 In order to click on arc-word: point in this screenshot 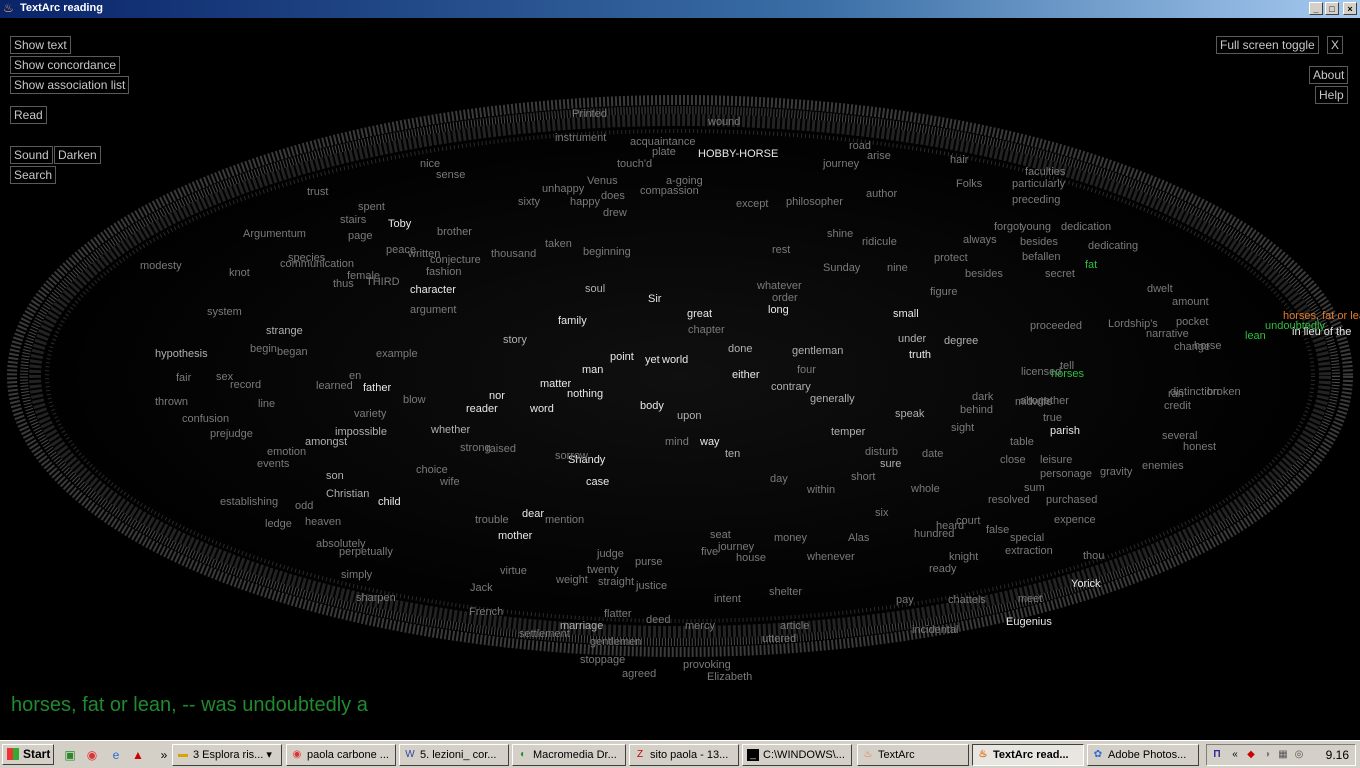, I will do `click(622, 357)`.